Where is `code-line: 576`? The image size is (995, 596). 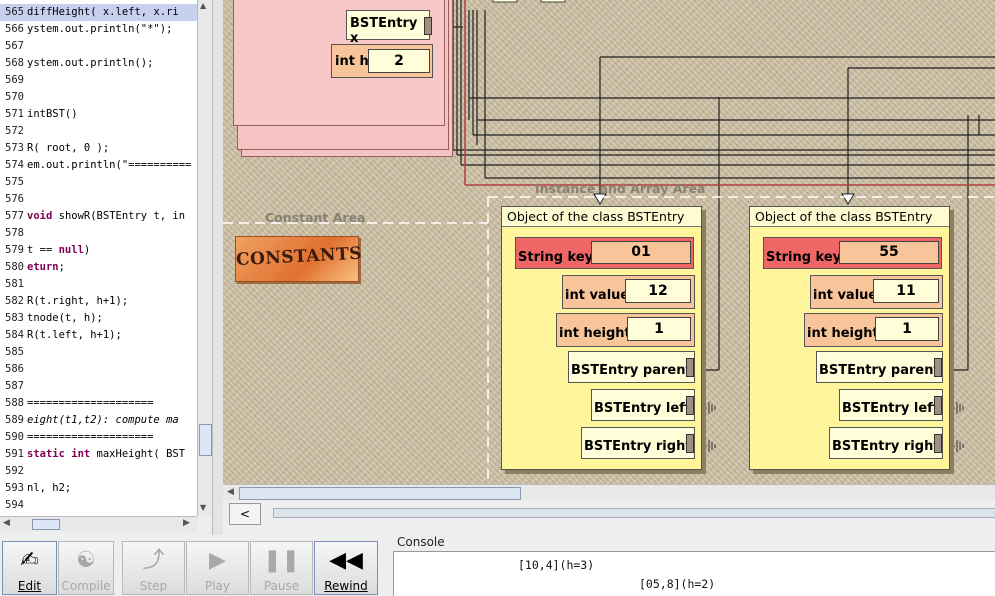 code-line: 576 is located at coordinates (98, 199).